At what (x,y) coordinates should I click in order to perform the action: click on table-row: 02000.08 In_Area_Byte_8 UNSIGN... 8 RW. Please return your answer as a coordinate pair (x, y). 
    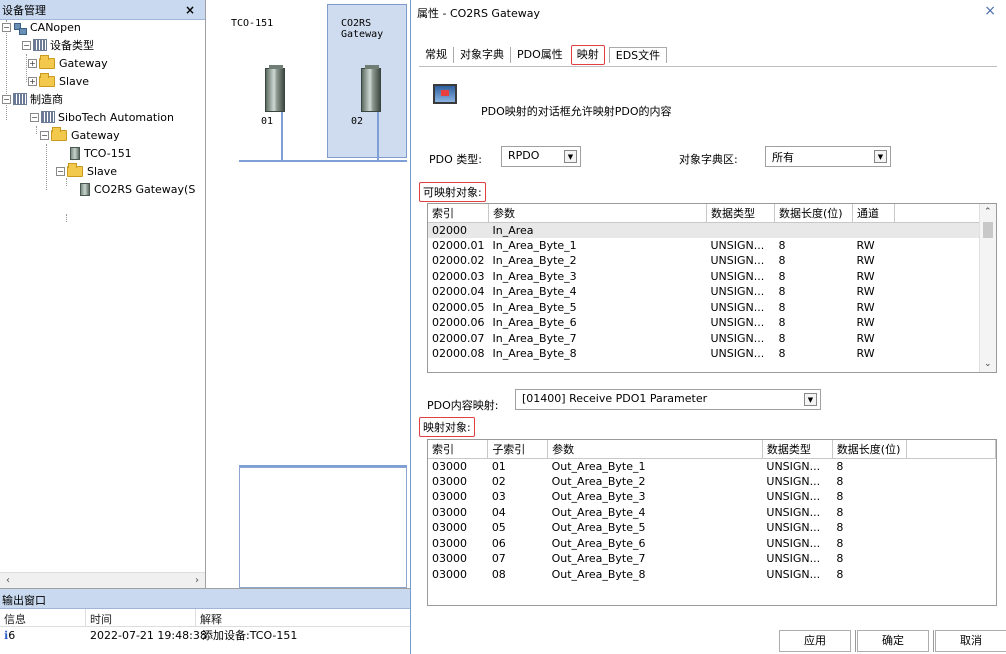
    Looking at the image, I should click on (706, 354).